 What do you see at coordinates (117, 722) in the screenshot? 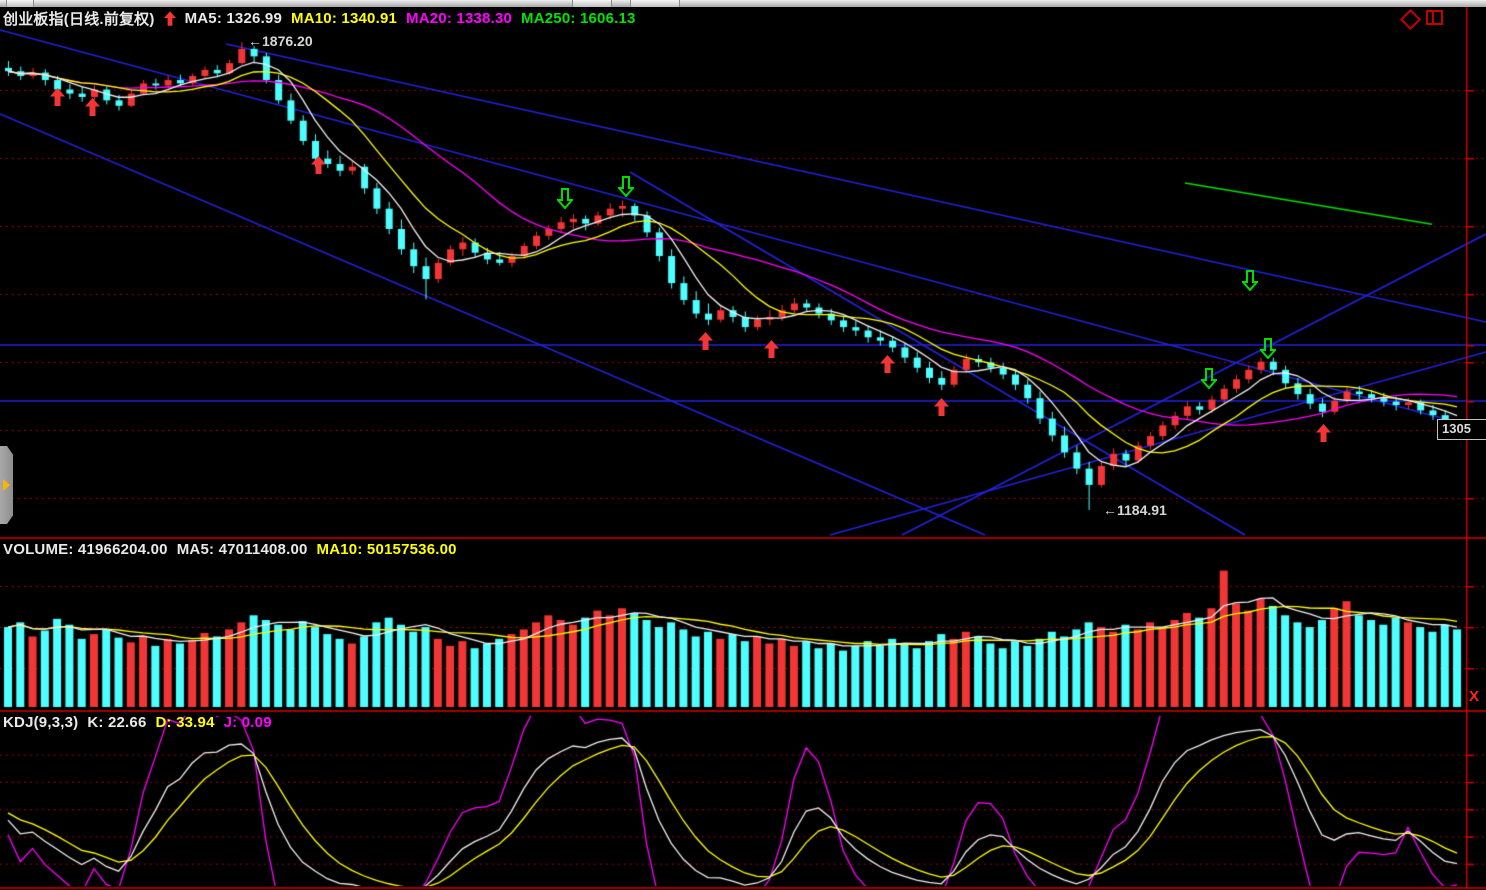
I see `kdj-k-readout: K: 22.66` at bounding box center [117, 722].